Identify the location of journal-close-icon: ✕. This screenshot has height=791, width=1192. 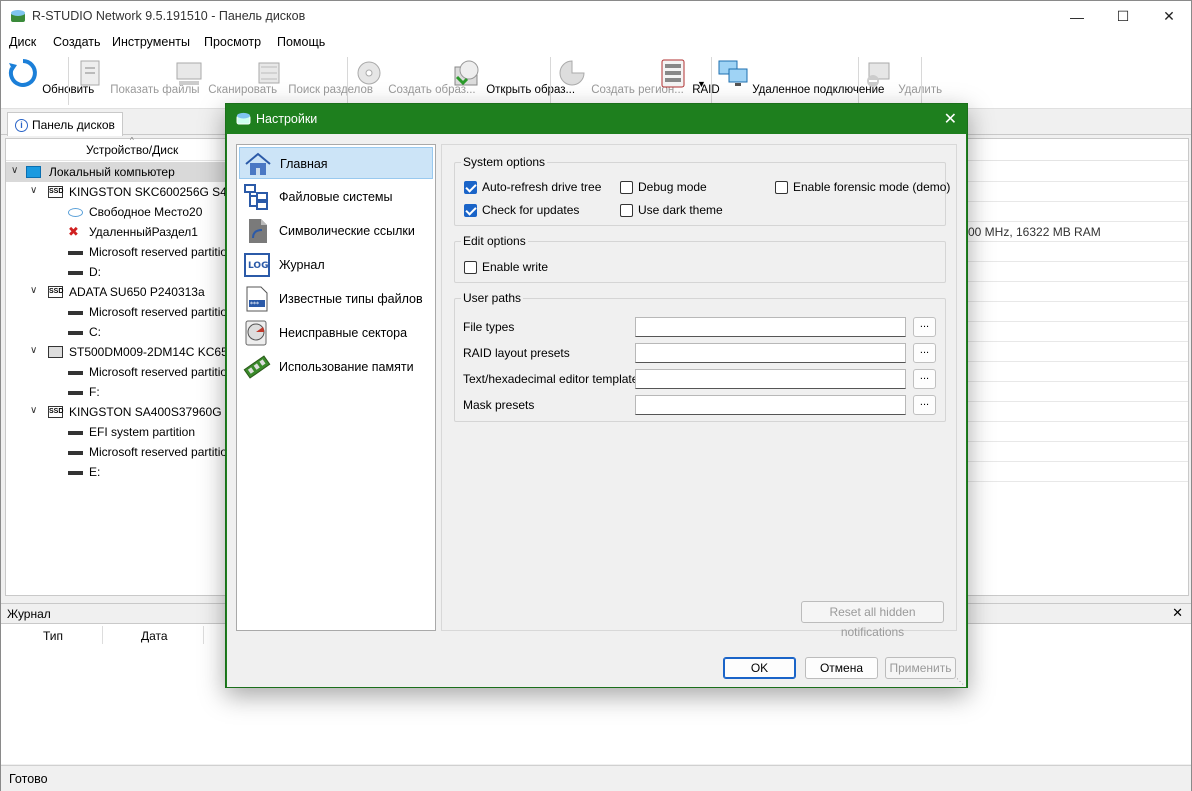
(1177, 613).